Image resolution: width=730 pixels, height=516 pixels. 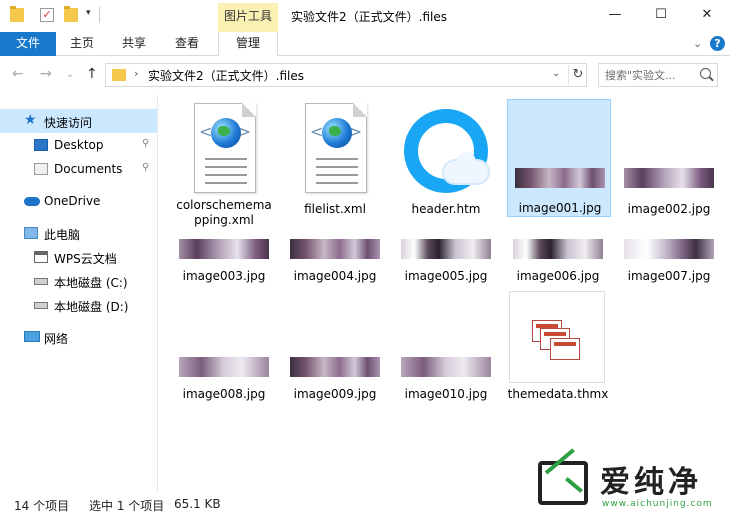 I want to click on ribbon-expand-icon: ⌄, so click(x=697, y=43).